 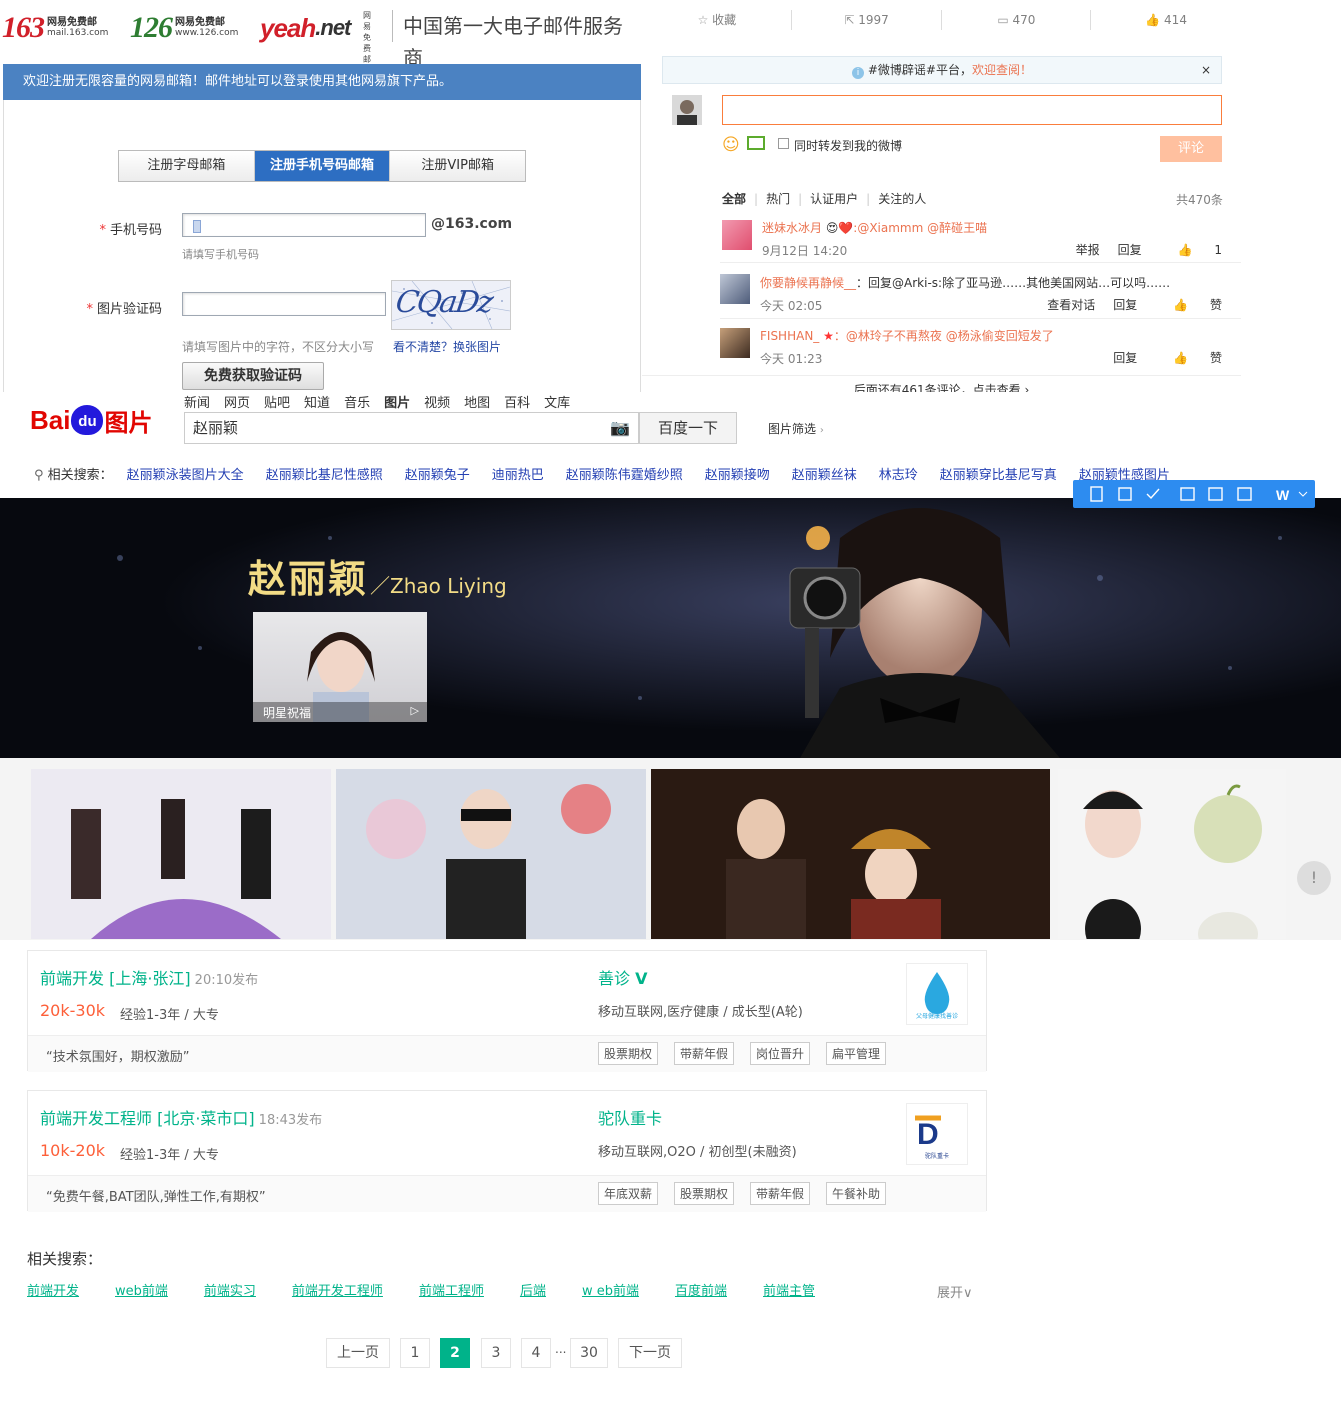 I want to click on nav-map: 地图, so click(x=477, y=403).